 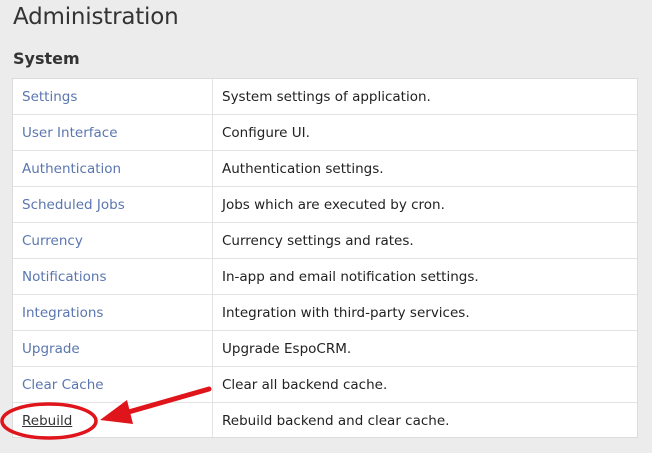 I want to click on notifications-link: Notifications, so click(x=64, y=277).